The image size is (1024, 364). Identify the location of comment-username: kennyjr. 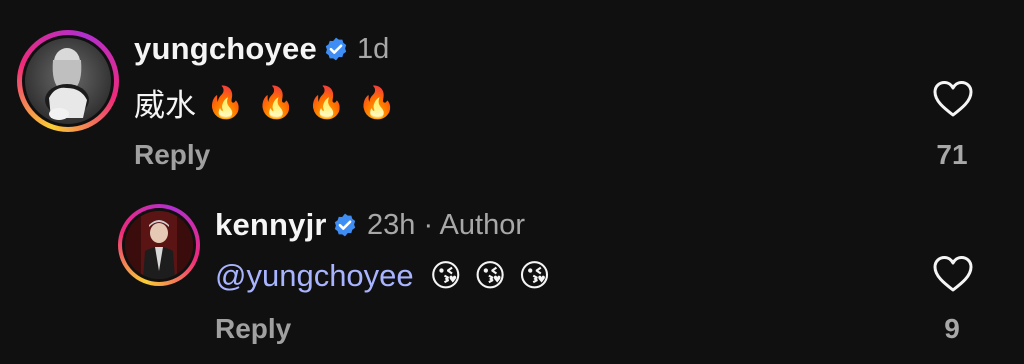
(271, 225).